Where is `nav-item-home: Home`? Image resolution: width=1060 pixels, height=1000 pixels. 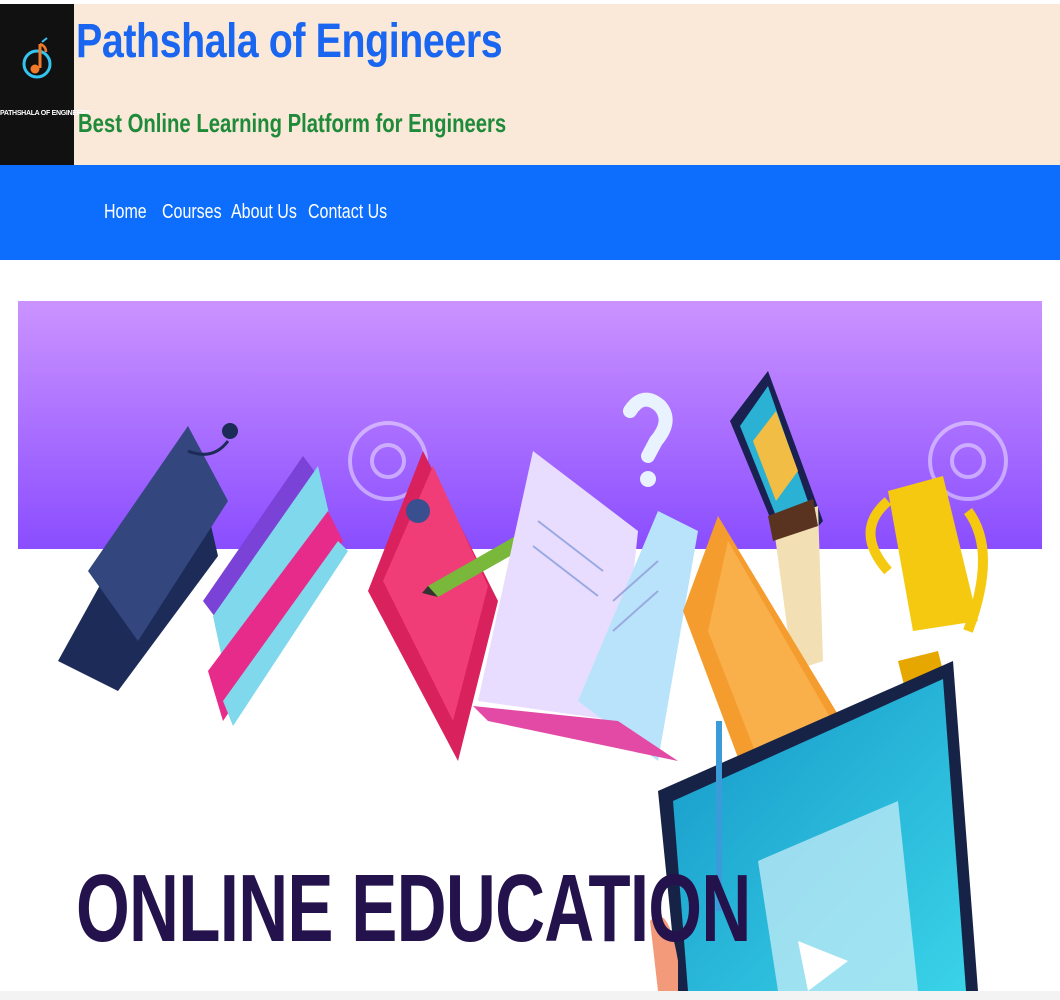
nav-item-home: Home is located at coordinates (125, 212).